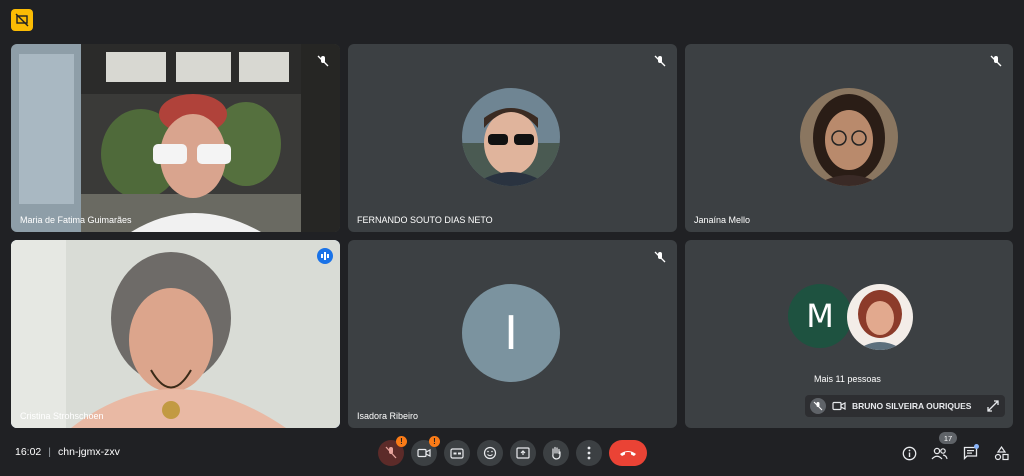 The height and width of the screenshot is (476, 1024). What do you see at coordinates (28, 452) in the screenshot?
I see `meeting-time: 16:02` at bounding box center [28, 452].